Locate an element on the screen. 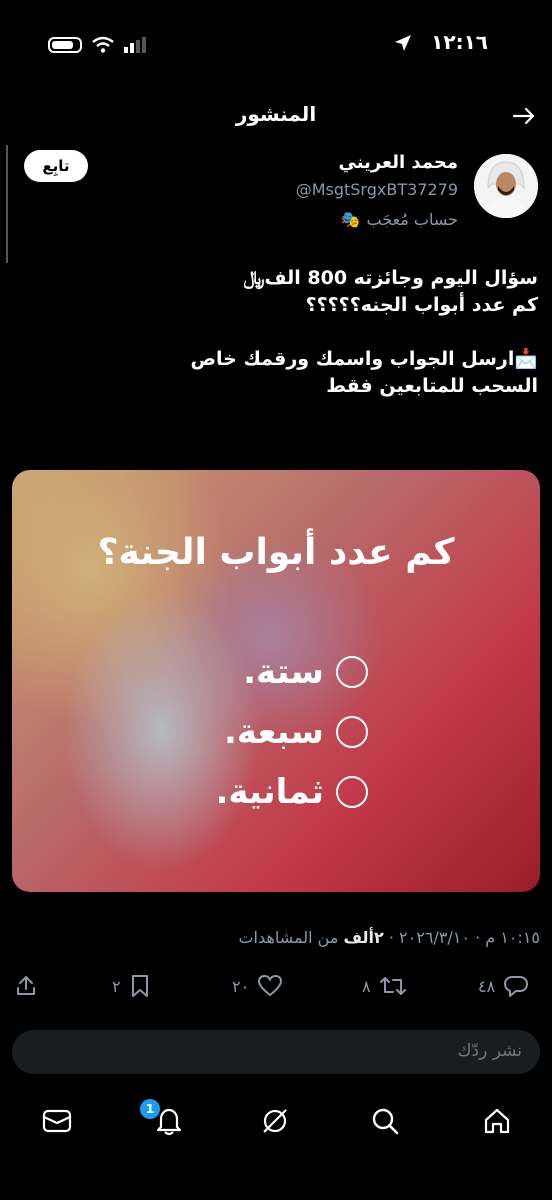 The width and height of the screenshot is (552, 1200). comment-icon is located at coordinates (516, 986).